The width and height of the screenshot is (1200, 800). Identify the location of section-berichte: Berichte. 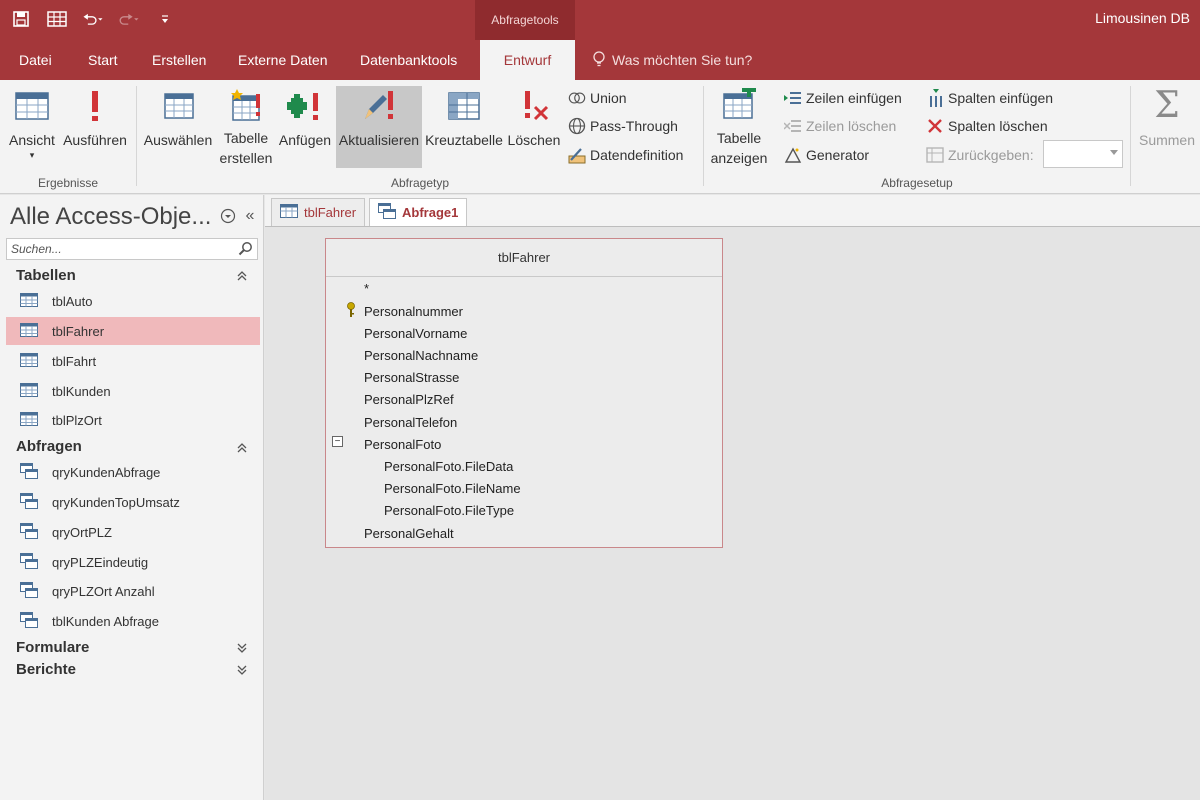
(46, 669).